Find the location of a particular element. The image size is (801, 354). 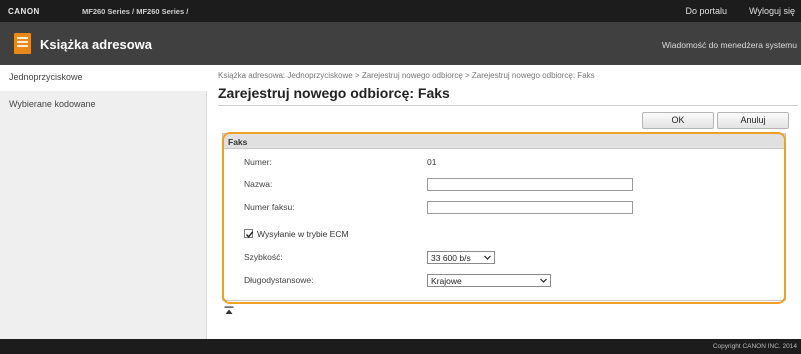

logout-link: Wyloguj się is located at coordinates (772, 11).